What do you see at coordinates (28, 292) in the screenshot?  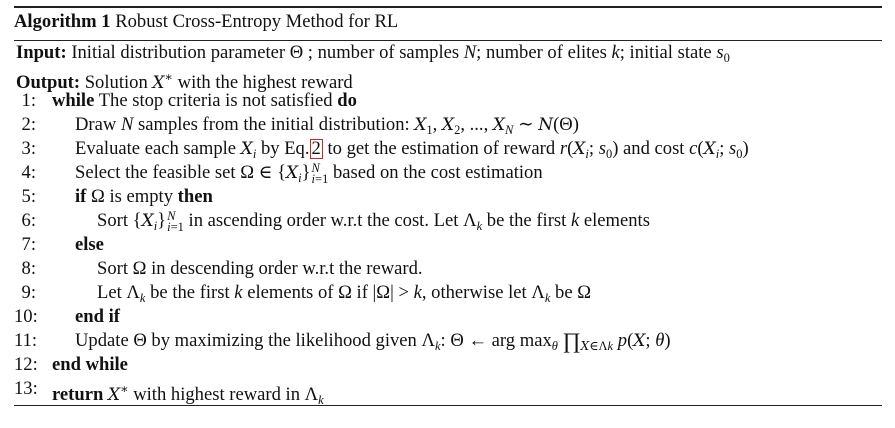 I see `line-number: 9:` at bounding box center [28, 292].